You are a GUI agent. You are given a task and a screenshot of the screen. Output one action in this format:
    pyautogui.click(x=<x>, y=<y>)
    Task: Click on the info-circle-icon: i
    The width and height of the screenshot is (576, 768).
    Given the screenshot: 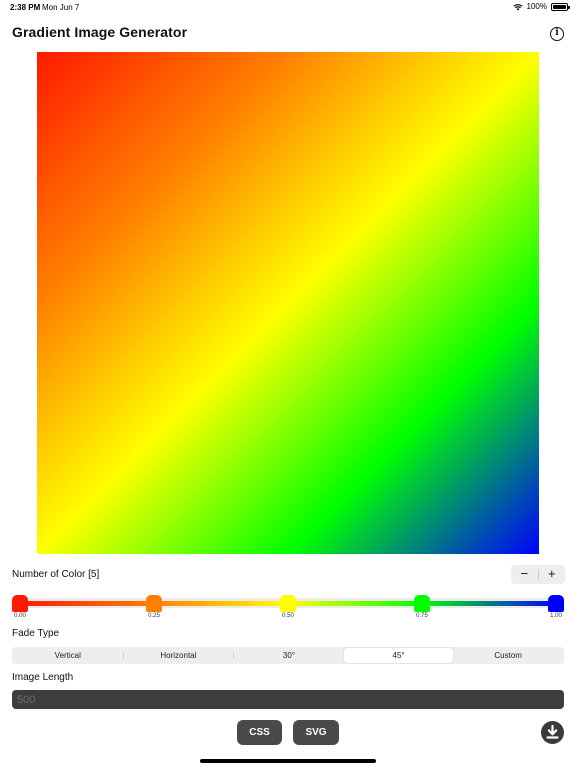 What is the action you would take?
    pyautogui.click(x=557, y=34)
    